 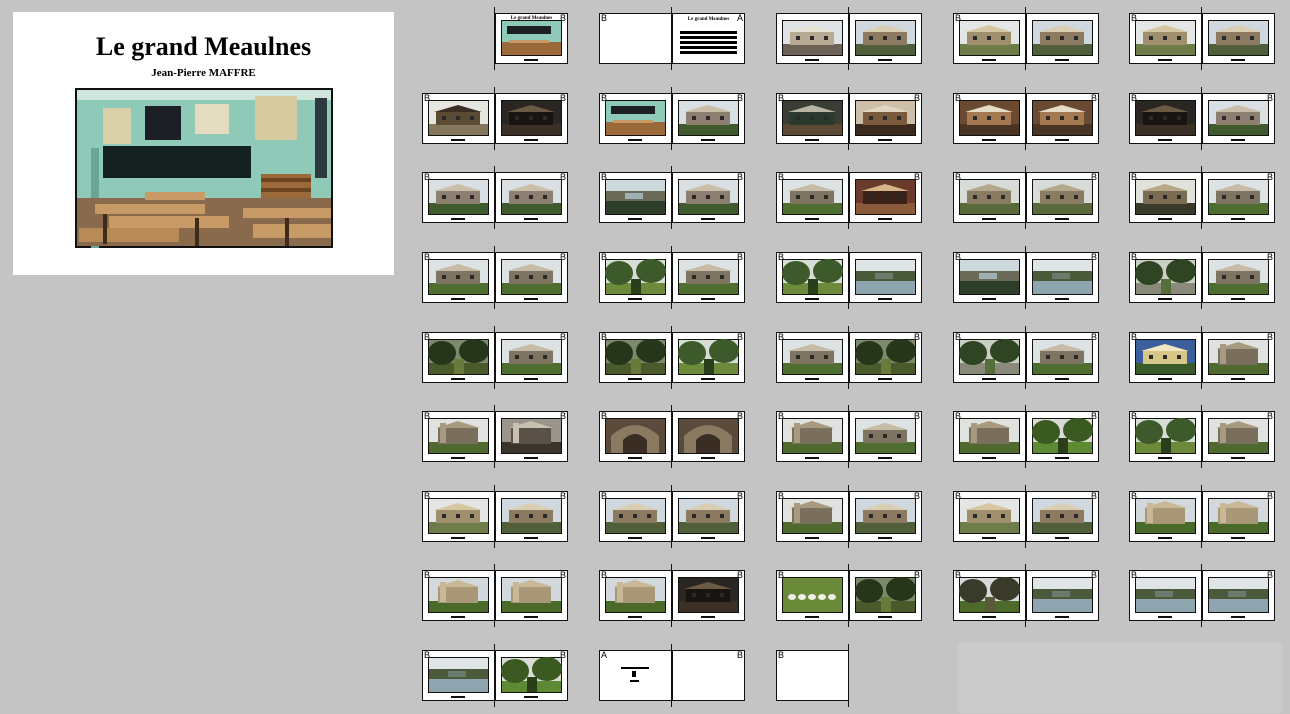 I want to click on page-spread: B Le grand Meaulnes, so click(x=495, y=38).